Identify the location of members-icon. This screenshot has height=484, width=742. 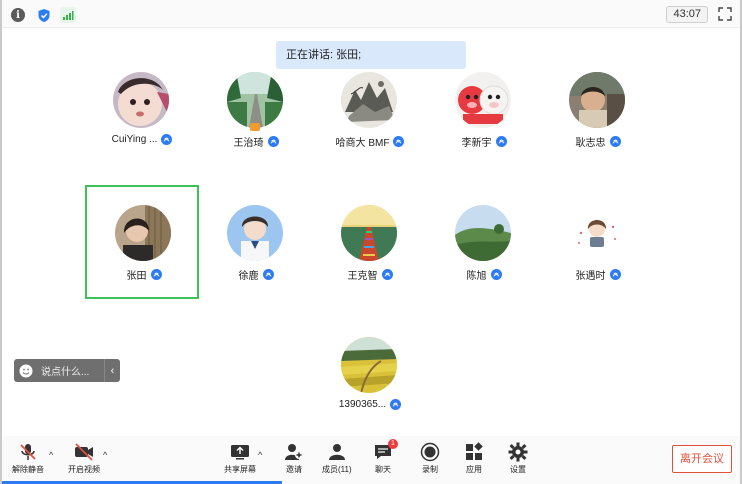
(336, 452).